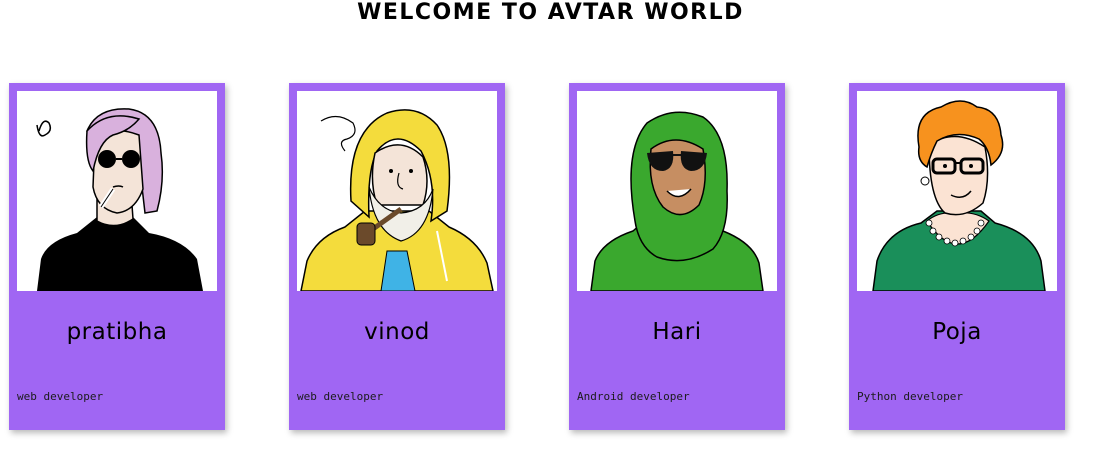 This screenshot has height=457, width=1101. Describe the element at coordinates (397, 191) in the screenshot. I see `fisherman-pipe-raincoat-icon` at that location.